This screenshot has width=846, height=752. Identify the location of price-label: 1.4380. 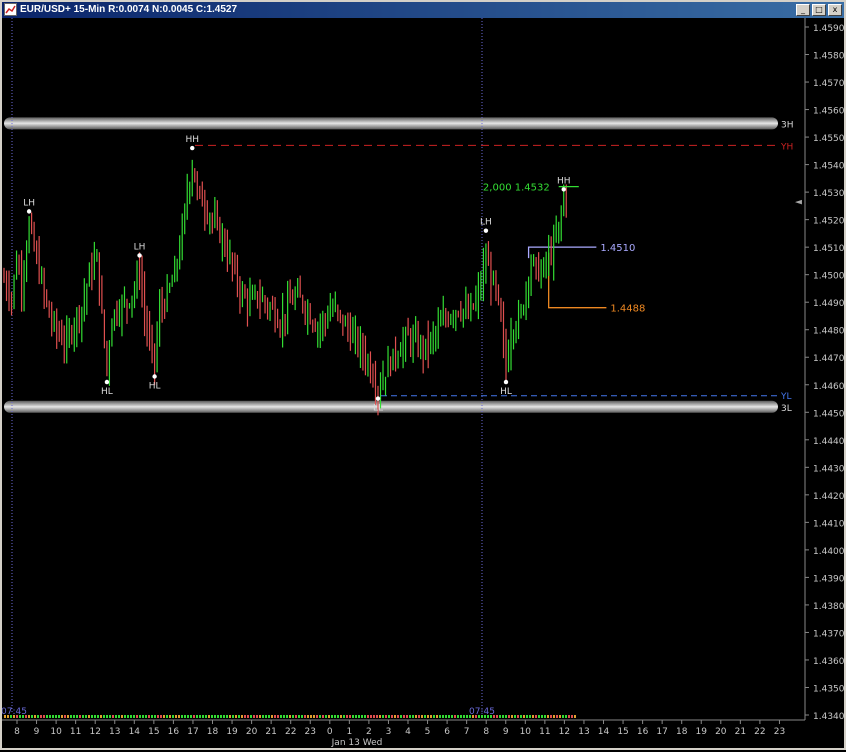
(828, 607).